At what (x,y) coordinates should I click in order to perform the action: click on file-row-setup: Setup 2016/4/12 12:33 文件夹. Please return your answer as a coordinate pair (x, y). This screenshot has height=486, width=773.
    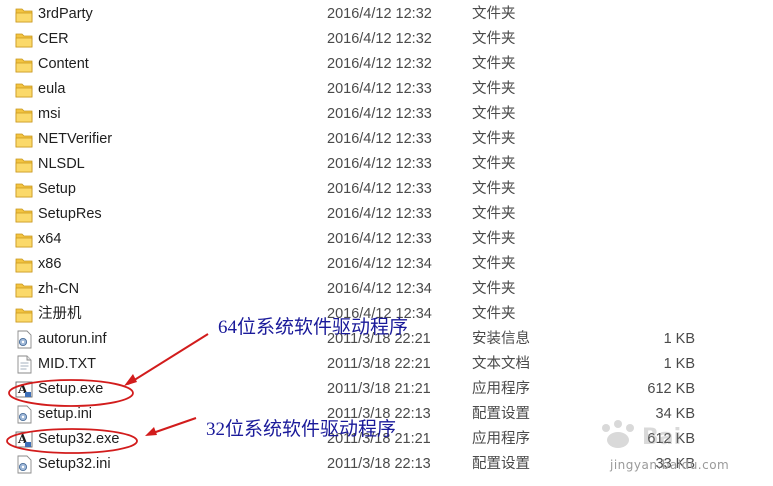
    Looking at the image, I should click on (386, 189).